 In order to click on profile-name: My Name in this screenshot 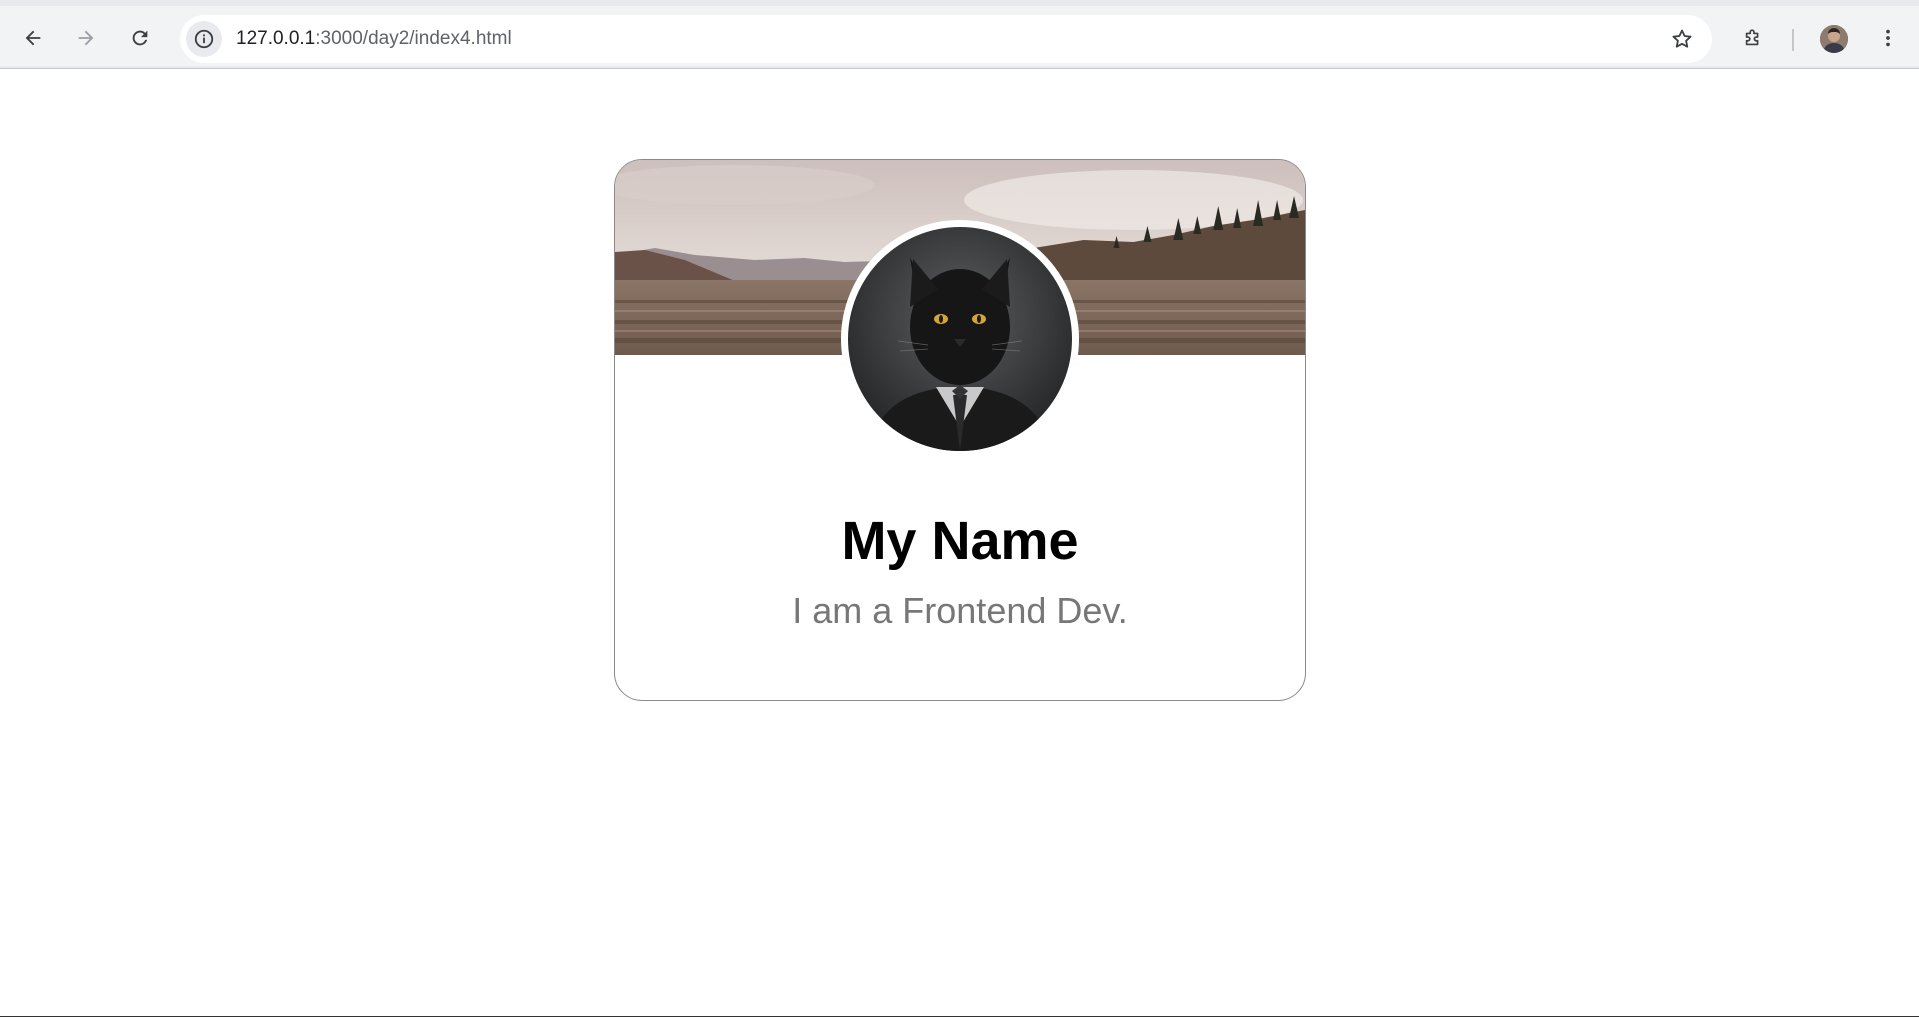, I will do `click(960, 541)`.